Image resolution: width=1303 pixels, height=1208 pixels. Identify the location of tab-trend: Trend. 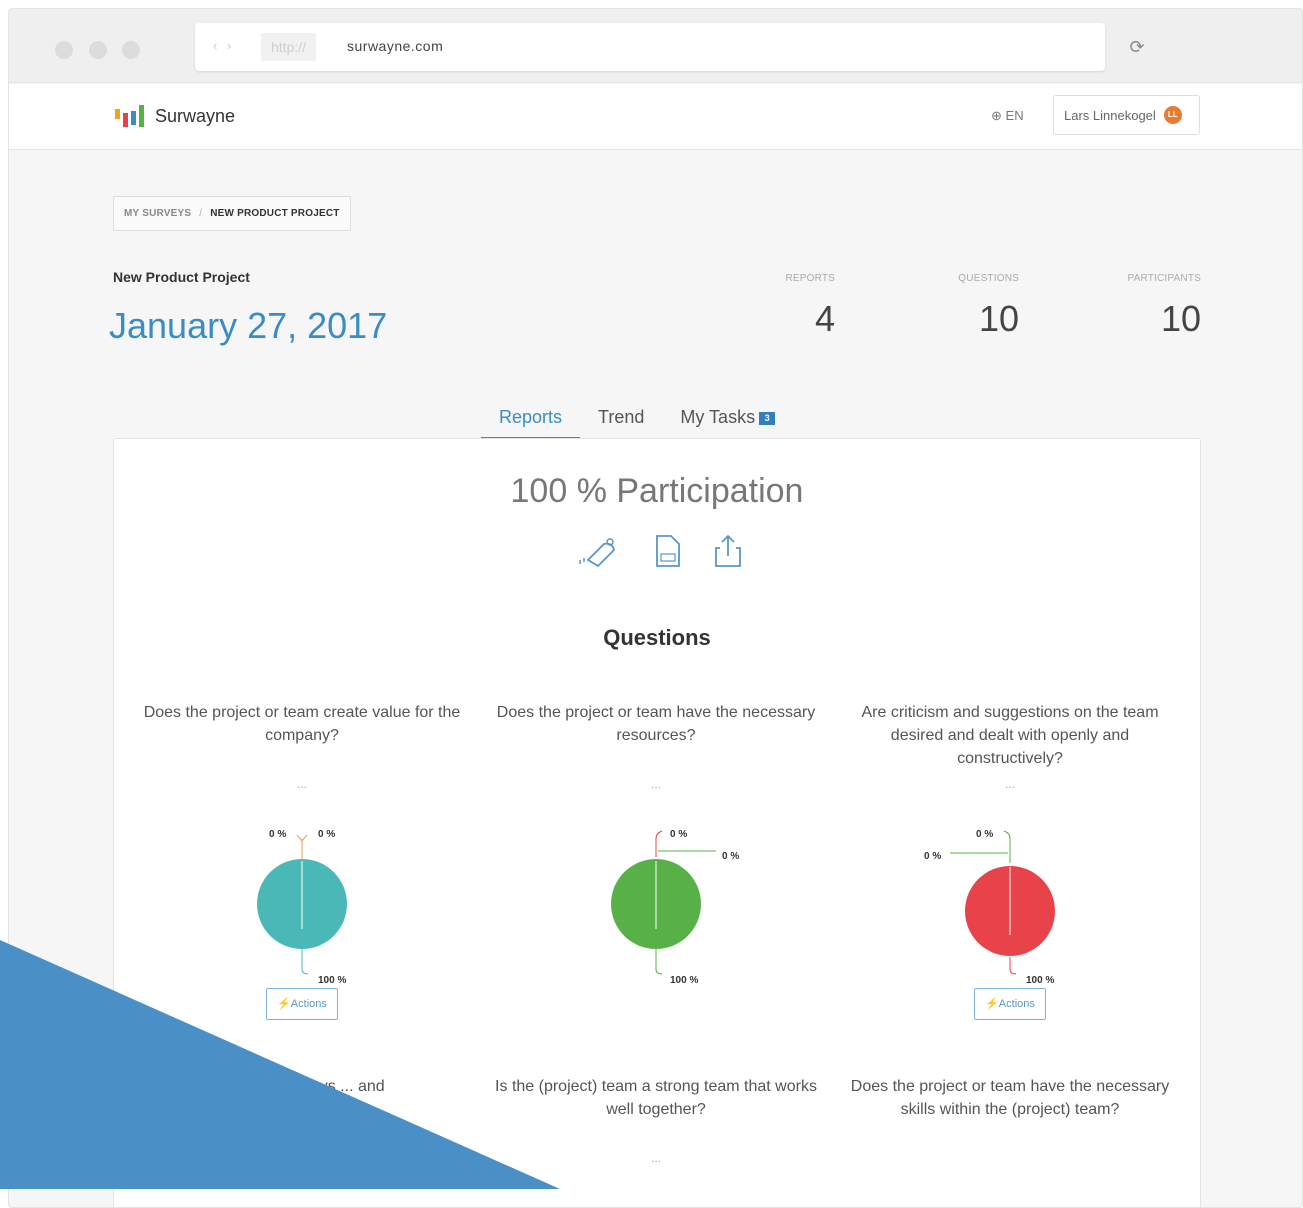
(621, 421).